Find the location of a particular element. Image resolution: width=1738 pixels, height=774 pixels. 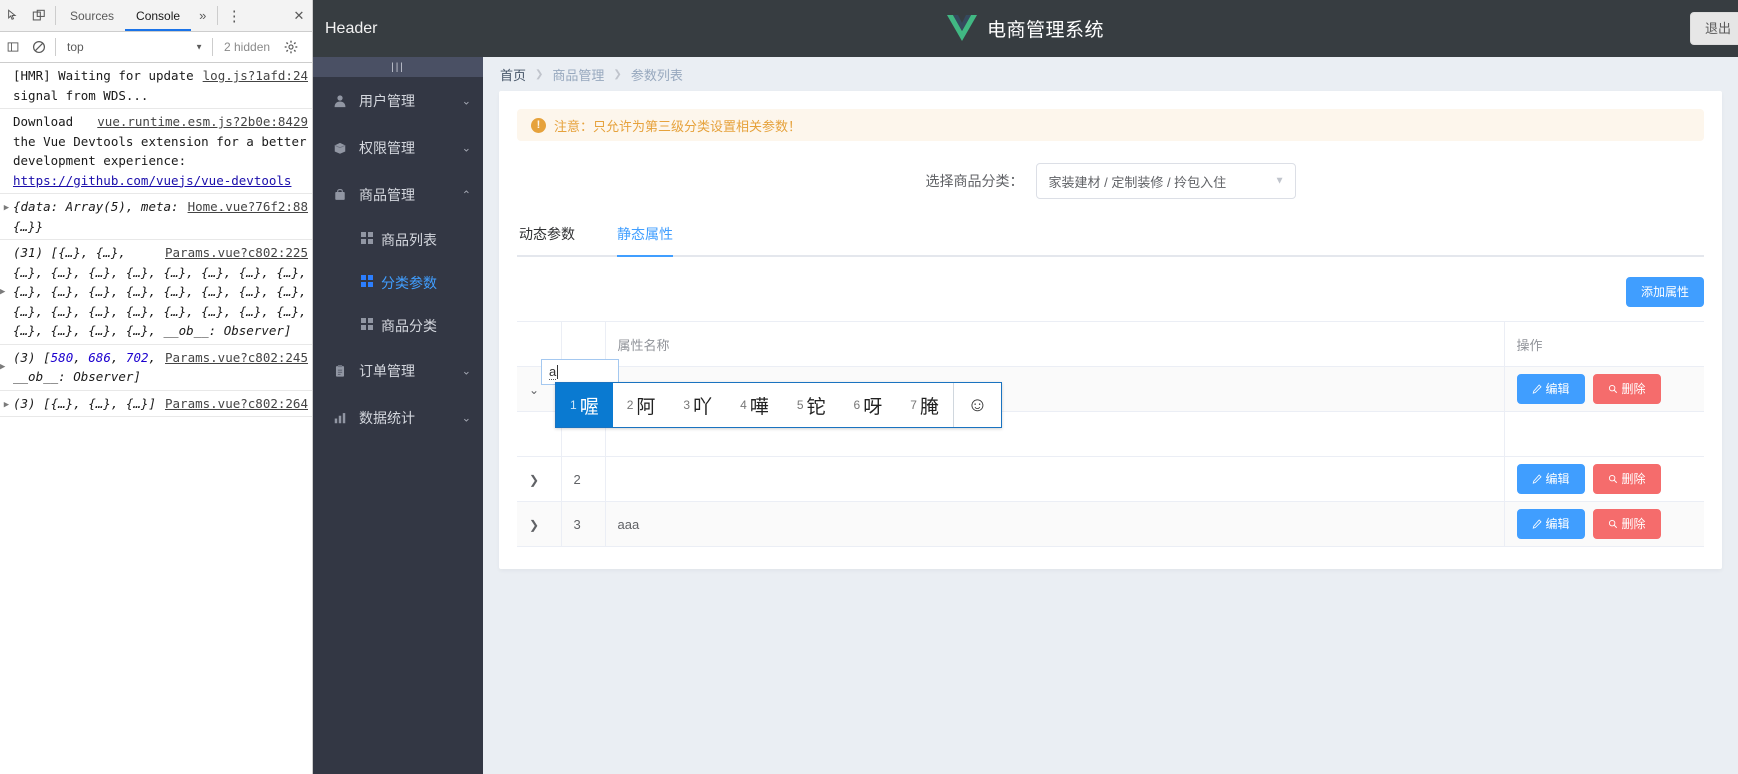

log-message: (3) [{…}, {…}, {…}] is located at coordinates (84, 403).